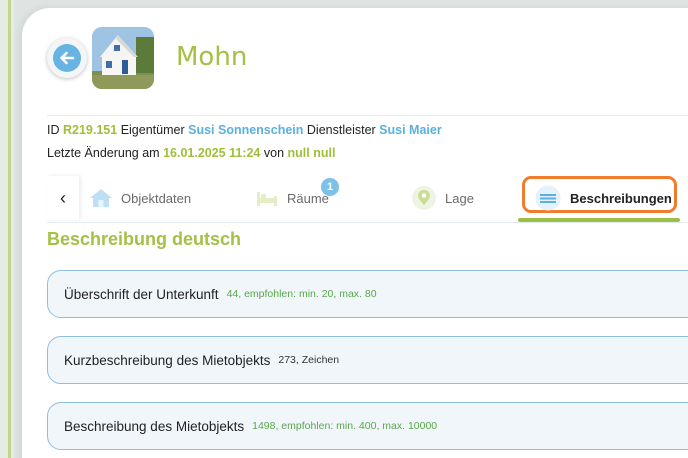 Image resolution: width=688 pixels, height=458 pixels. What do you see at coordinates (341, 130) in the screenshot?
I see `provider-label: Dienstleister` at bounding box center [341, 130].